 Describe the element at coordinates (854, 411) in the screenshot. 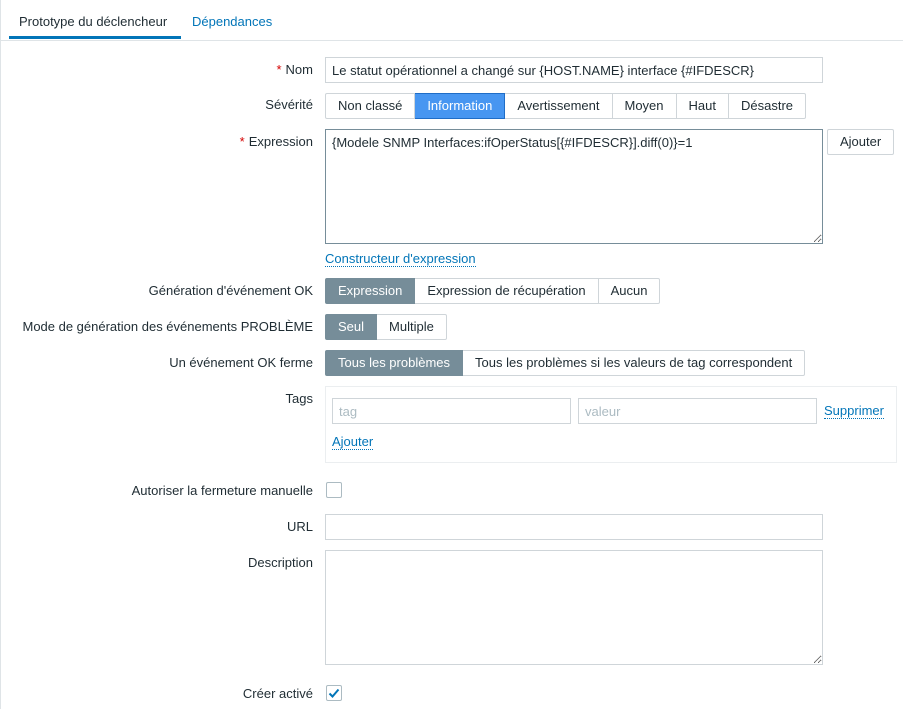

I see `tag-remove-link: Supprimer` at that location.